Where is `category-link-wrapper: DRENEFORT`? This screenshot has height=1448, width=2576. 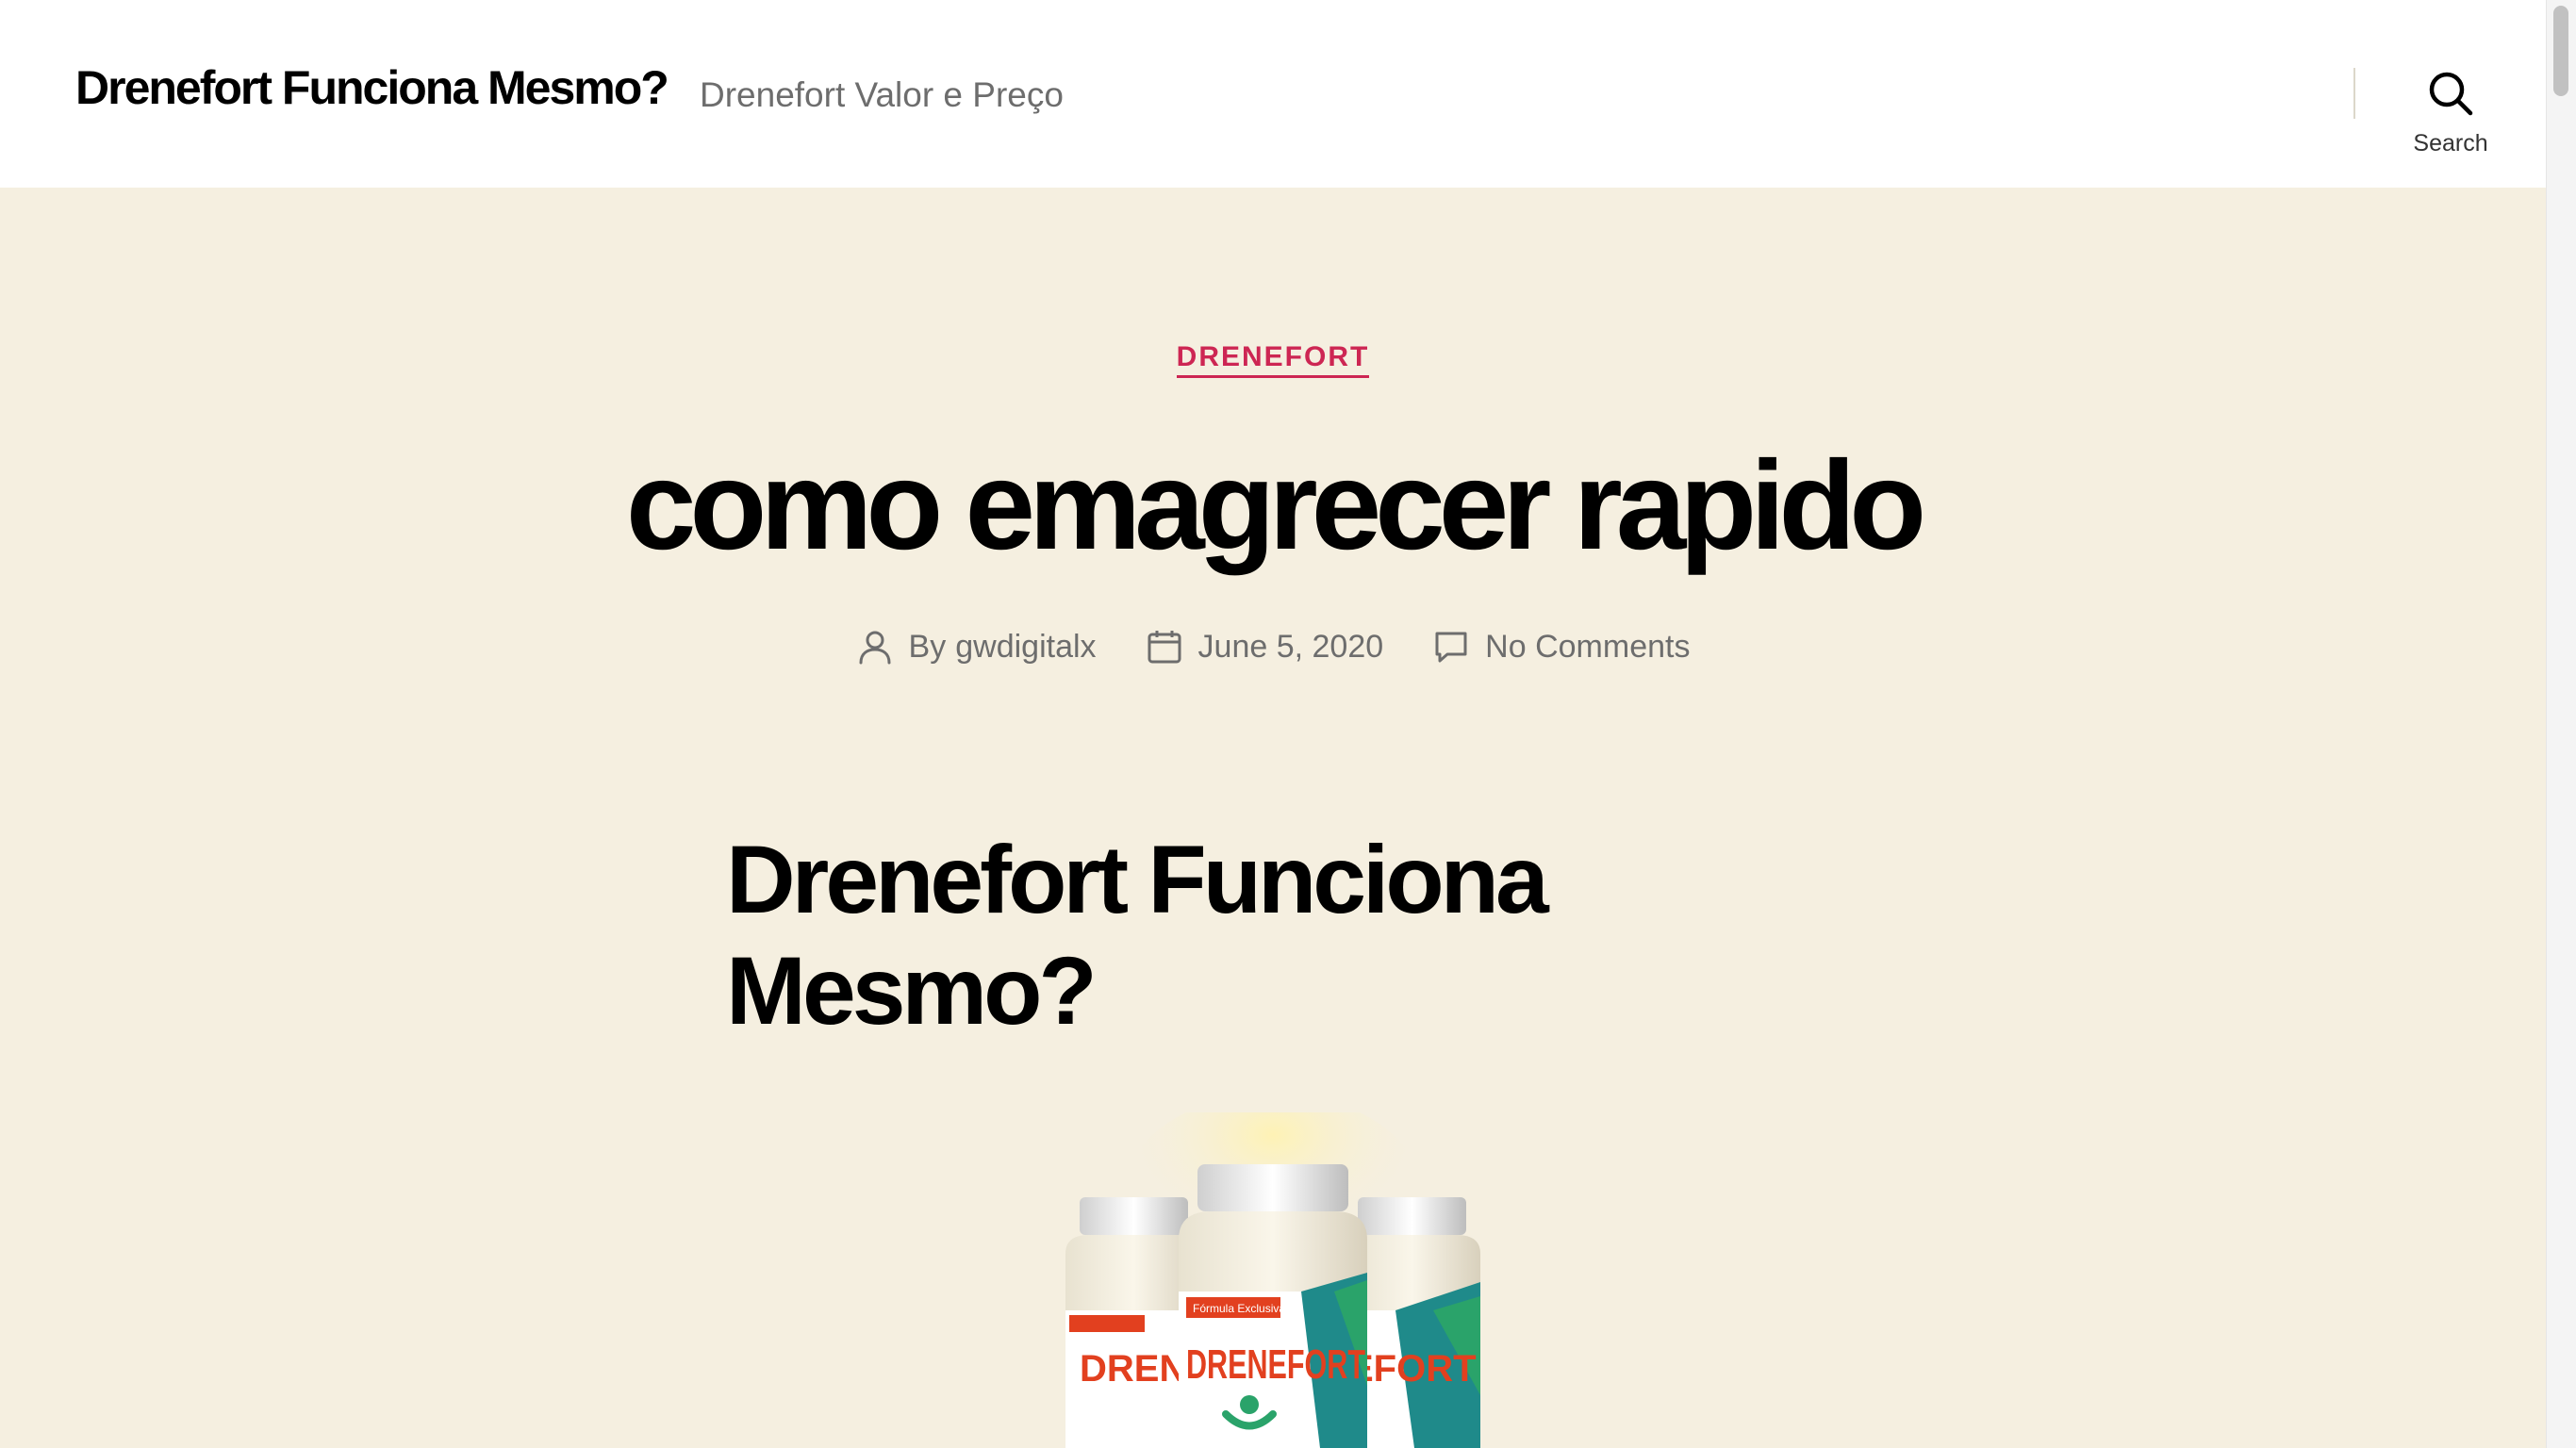
category-link-wrapper: DRENEFORT is located at coordinates (1273, 359).